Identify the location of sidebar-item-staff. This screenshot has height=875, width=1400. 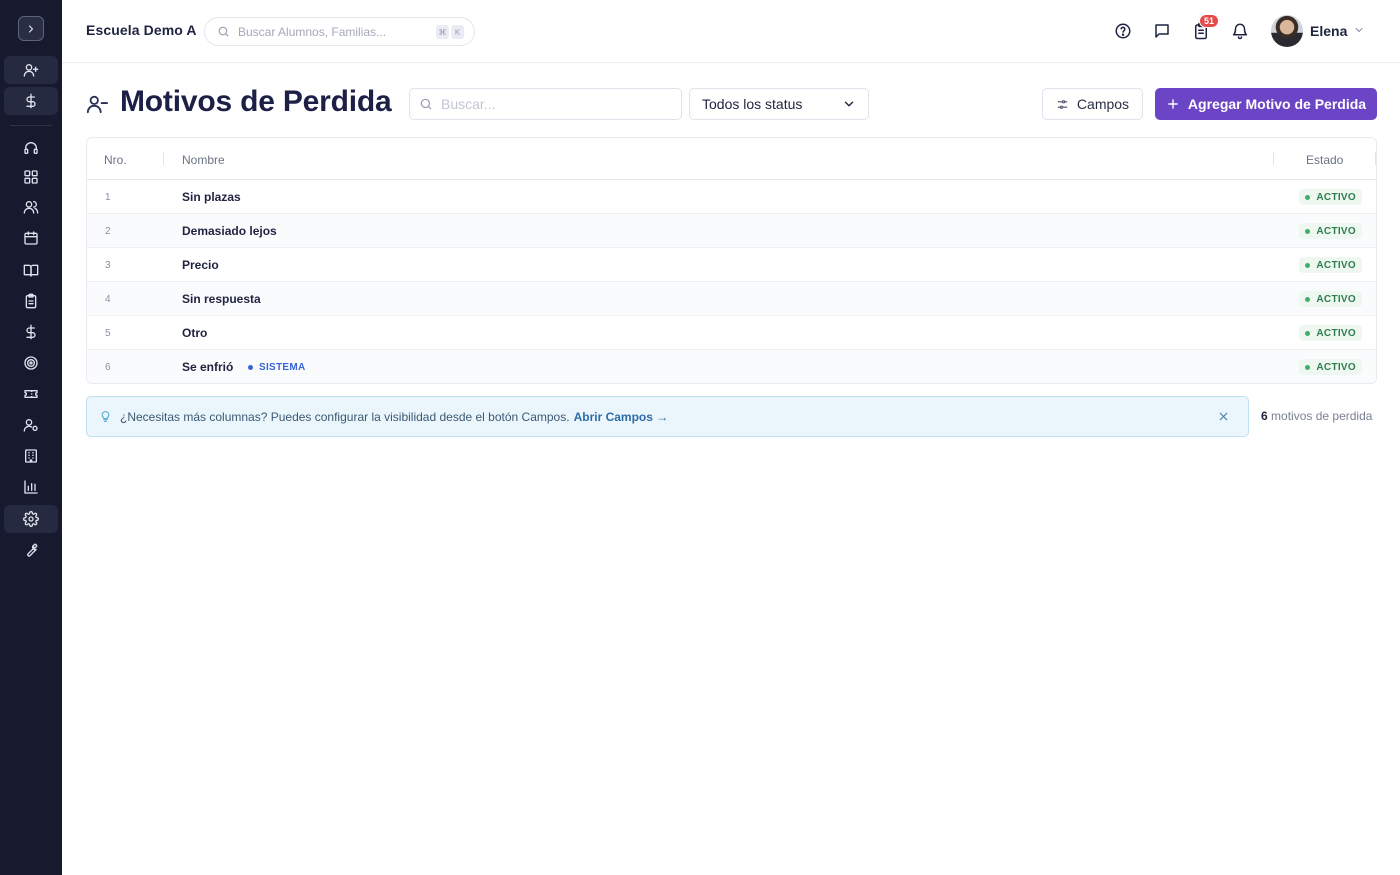
(31, 425).